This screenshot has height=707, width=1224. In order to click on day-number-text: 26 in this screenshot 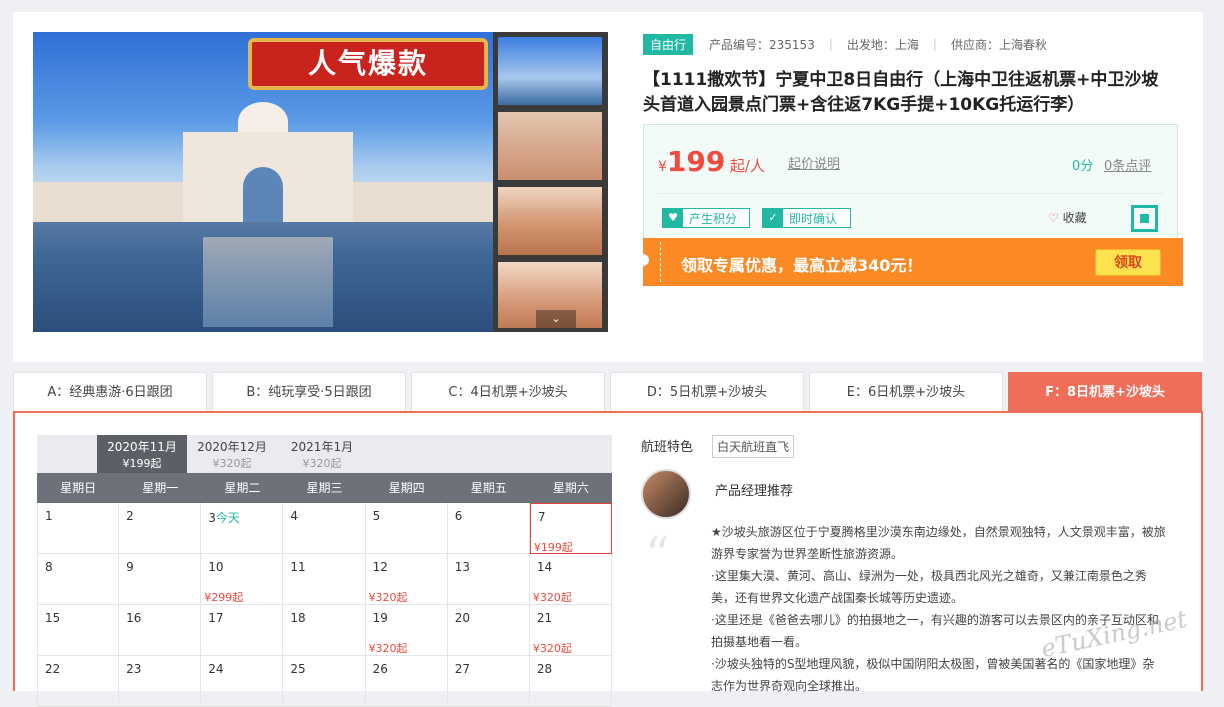, I will do `click(380, 669)`.